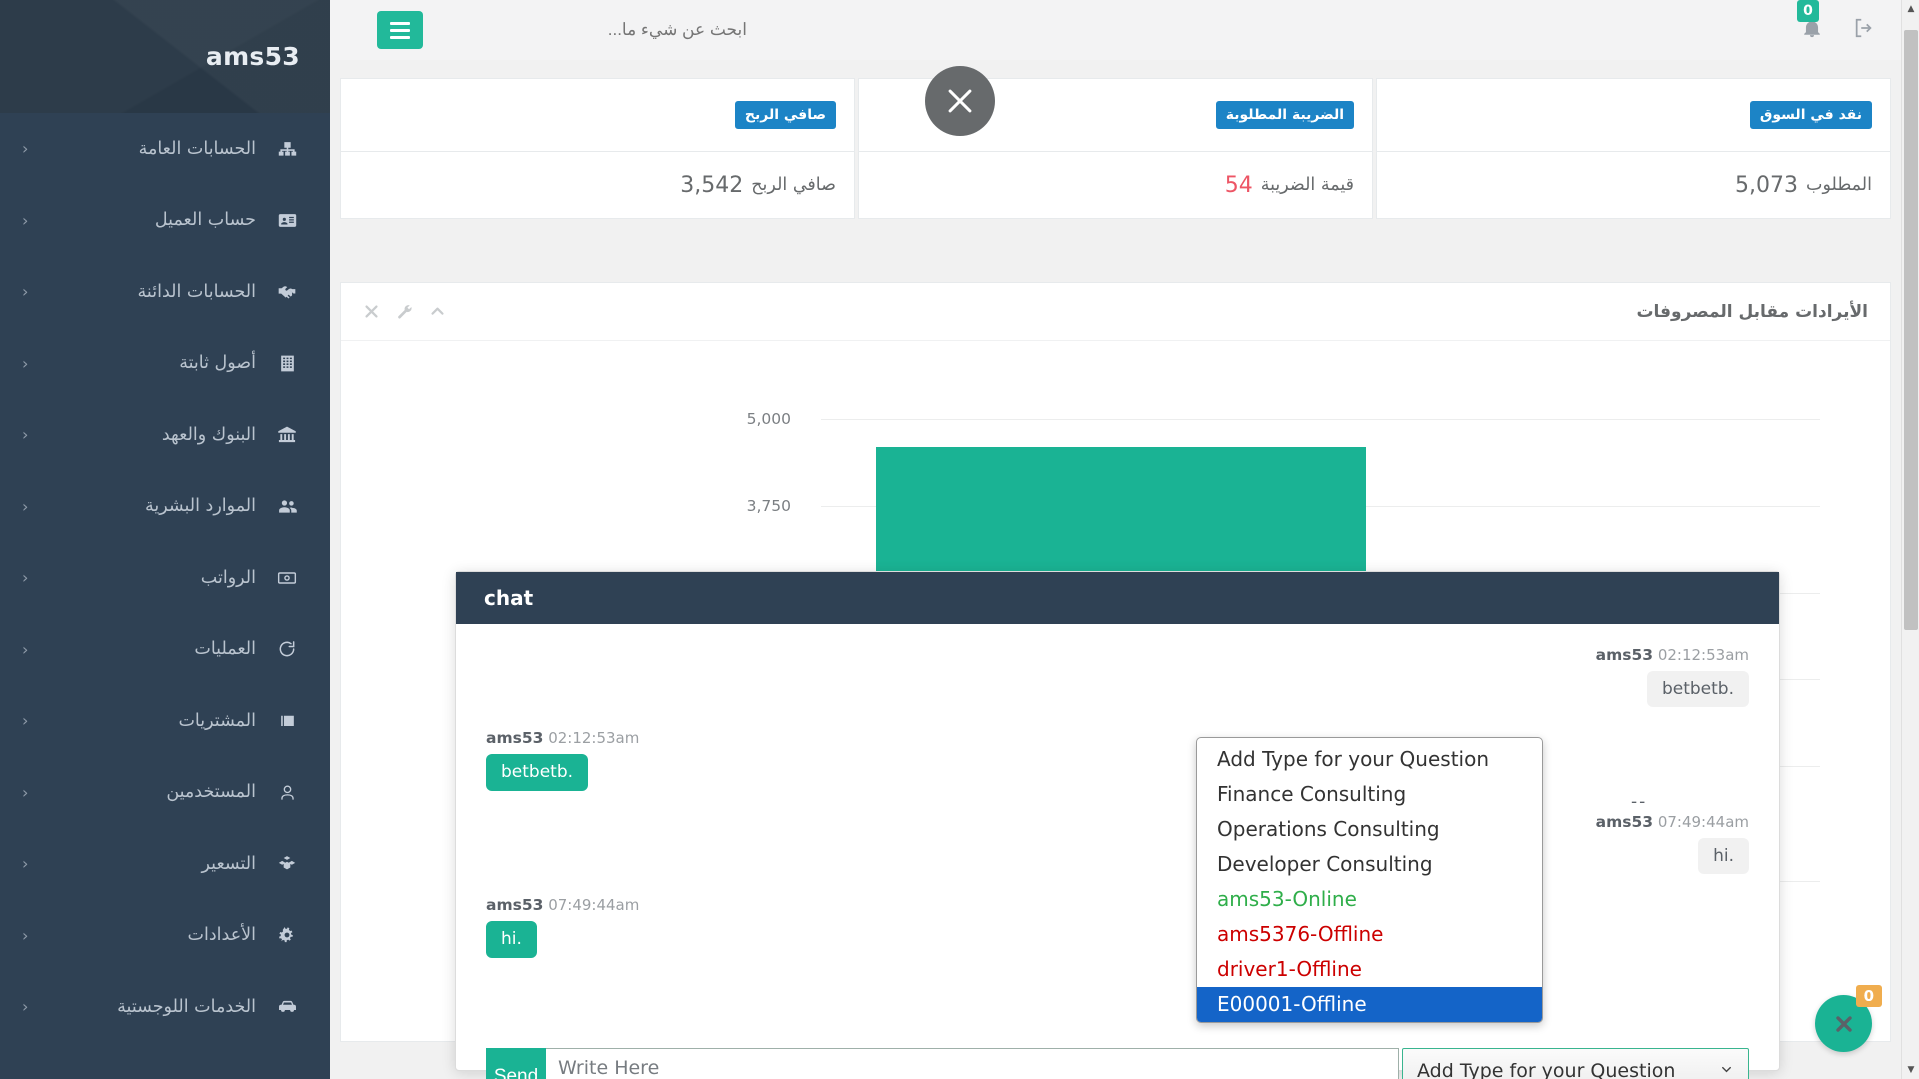  Describe the element at coordinates (1369, 899) in the screenshot. I see `dropdown-option-4: ams53-Online` at that location.